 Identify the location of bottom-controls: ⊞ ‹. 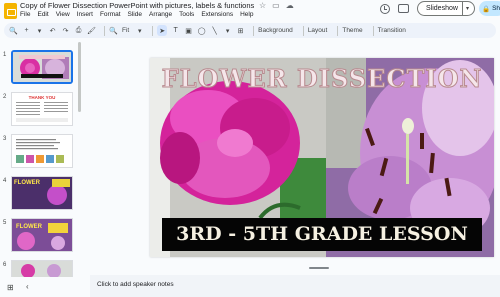
(45, 287).